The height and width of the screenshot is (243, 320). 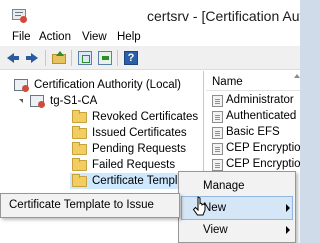 What do you see at coordinates (14, 58) in the screenshot?
I see `back-arrow-icon` at bounding box center [14, 58].